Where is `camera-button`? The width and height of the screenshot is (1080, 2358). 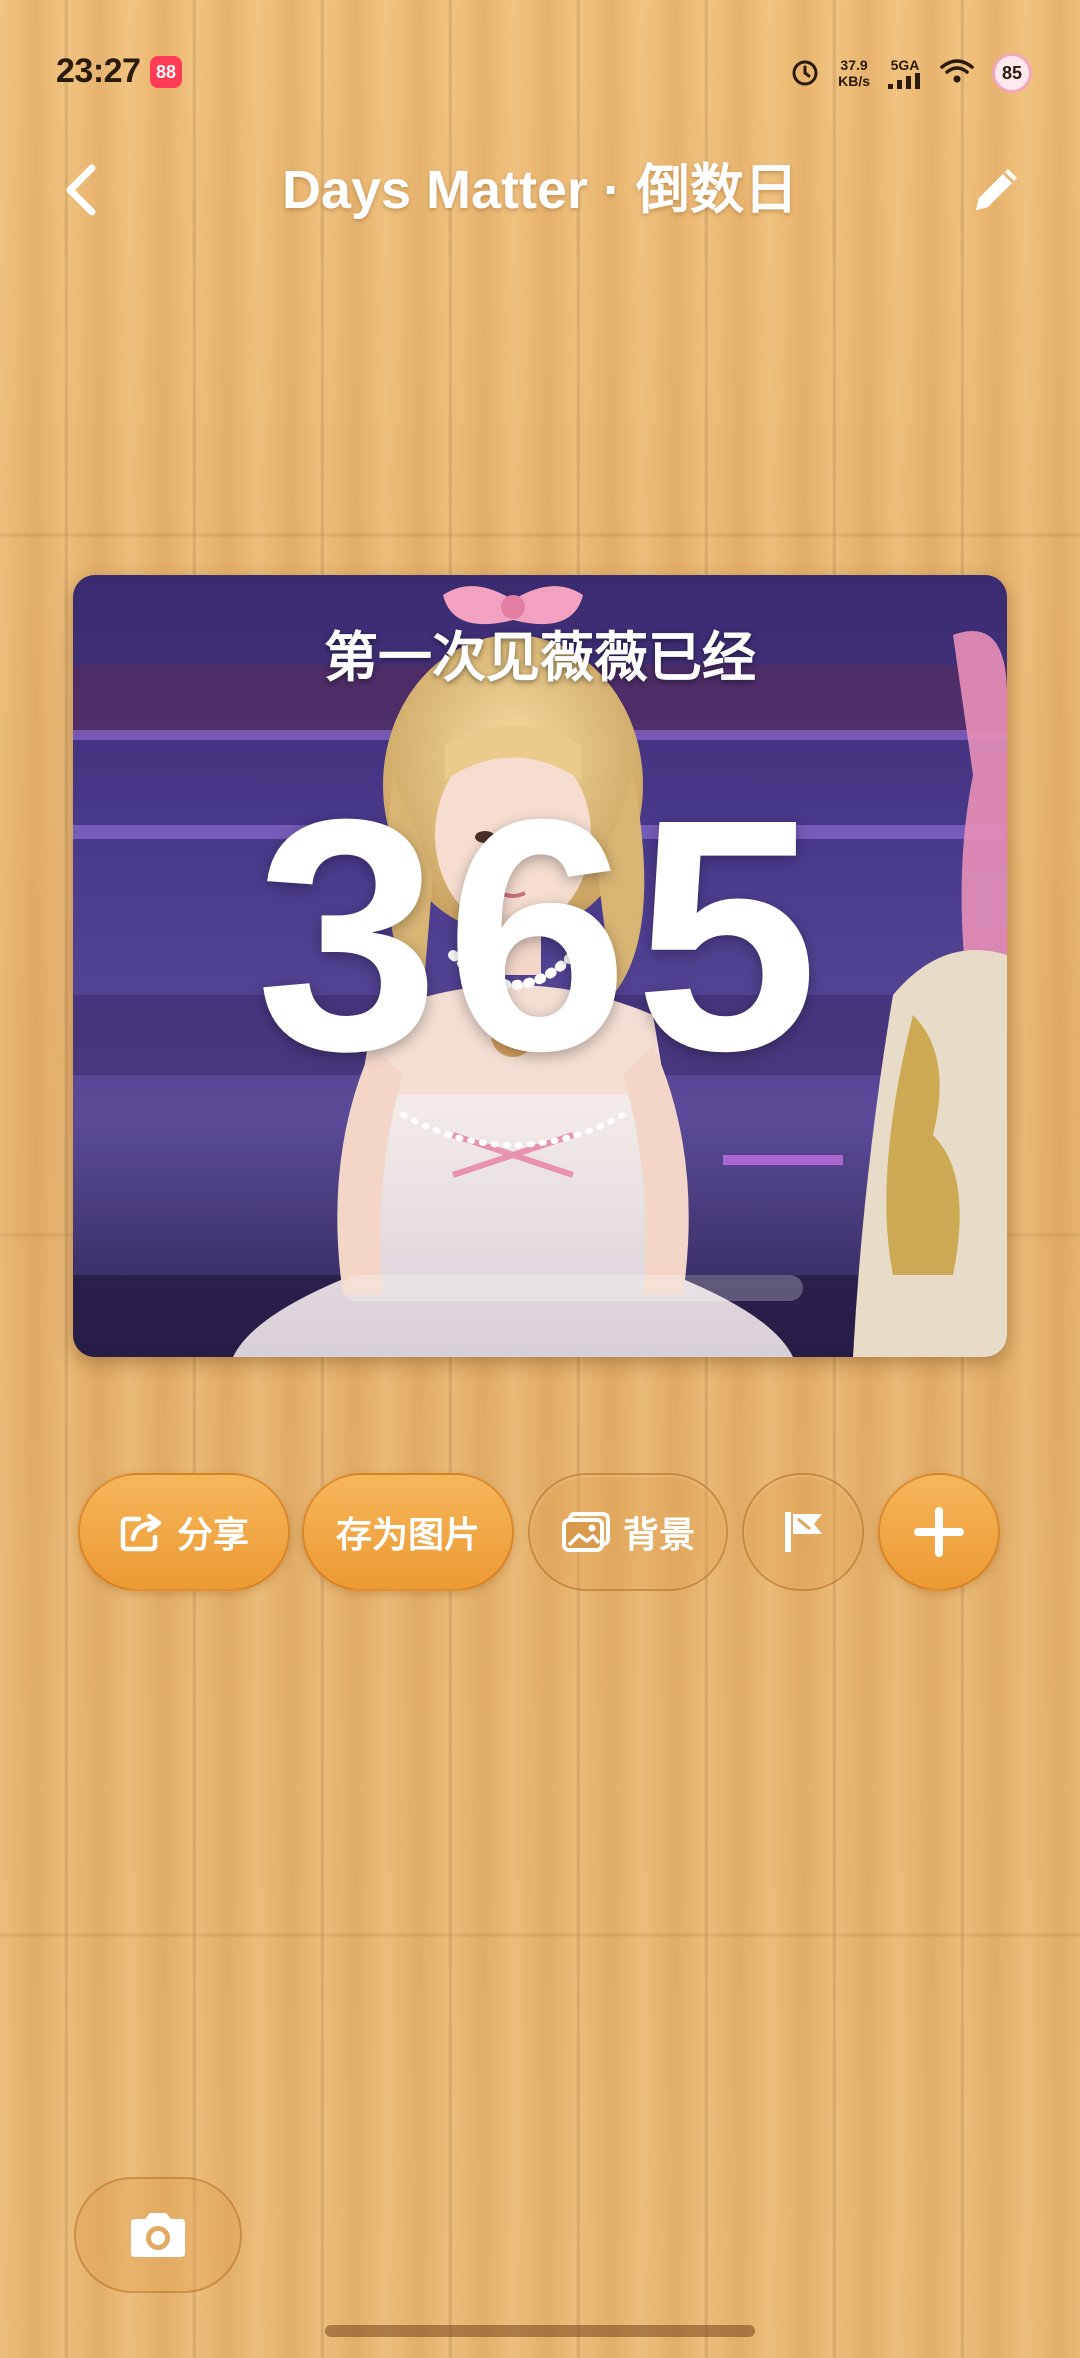 camera-button is located at coordinates (158, 2235).